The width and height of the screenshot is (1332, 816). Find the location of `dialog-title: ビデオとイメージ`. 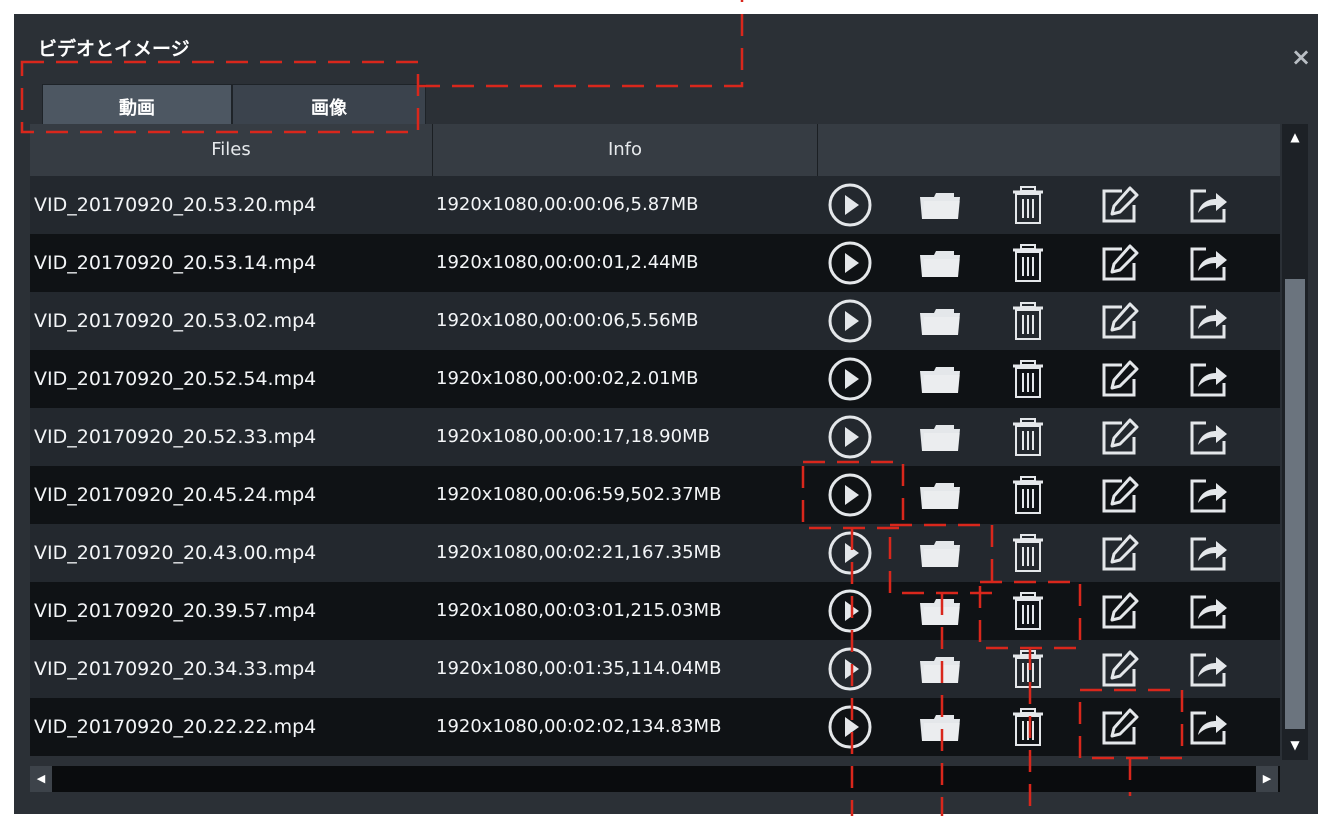

dialog-title: ビデオとイメージ is located at coordinates (114, 49).